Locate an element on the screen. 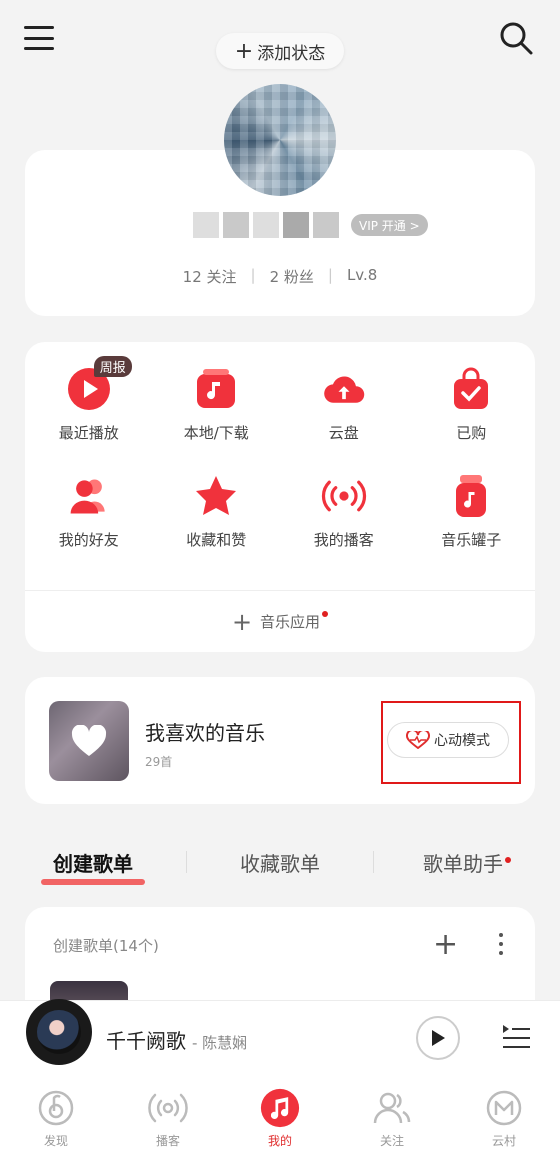 This screenshot has height=1157, width=560. liked-music-cover is located at coordinates (89, 741).